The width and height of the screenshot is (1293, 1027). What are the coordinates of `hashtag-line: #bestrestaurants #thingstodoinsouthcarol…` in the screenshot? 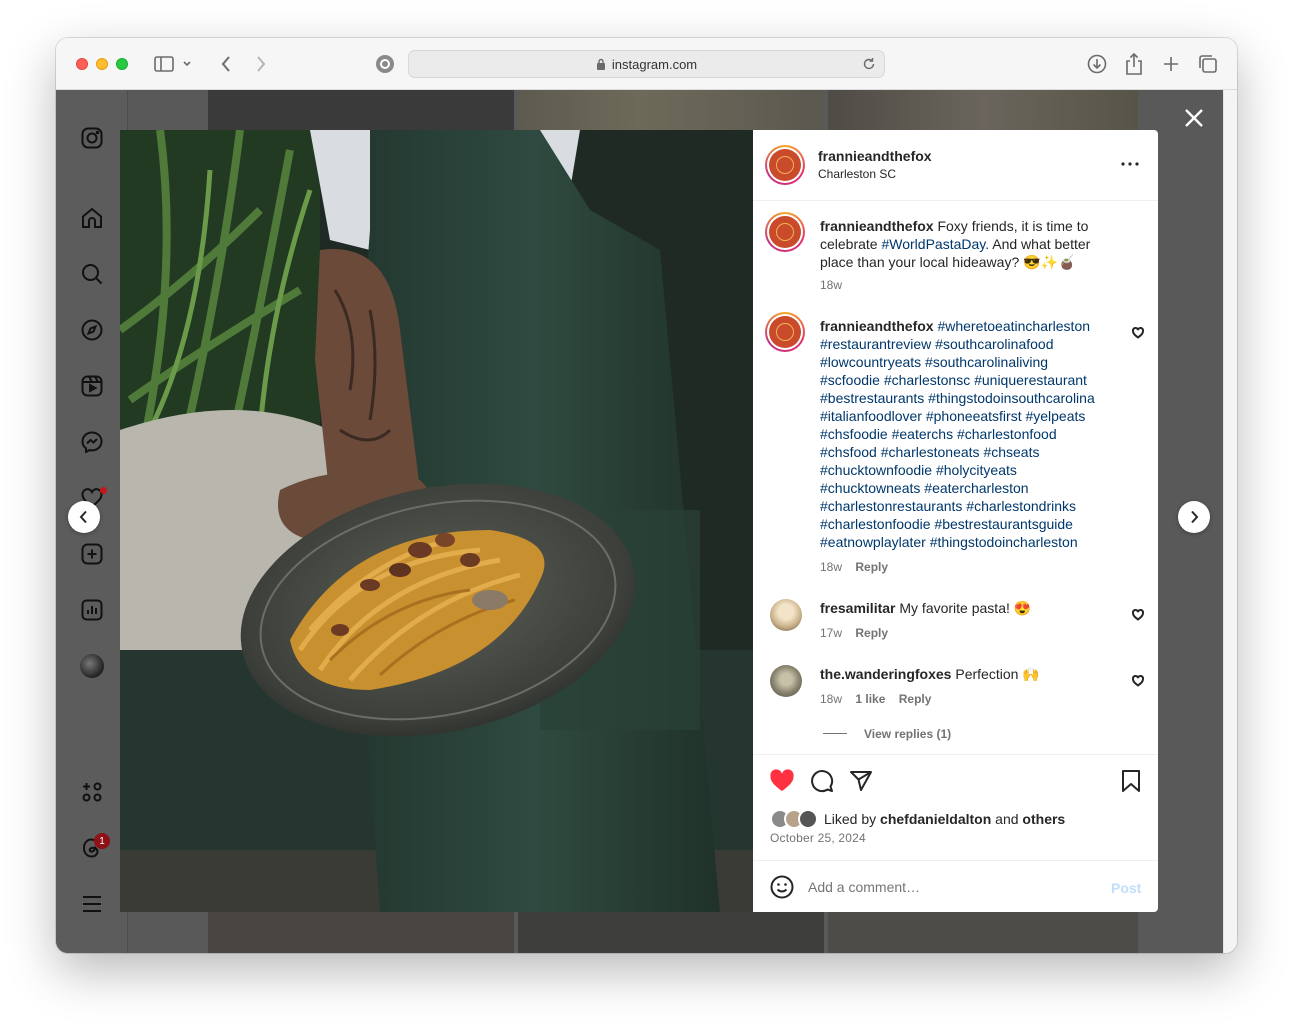 It's located at (975, 398).